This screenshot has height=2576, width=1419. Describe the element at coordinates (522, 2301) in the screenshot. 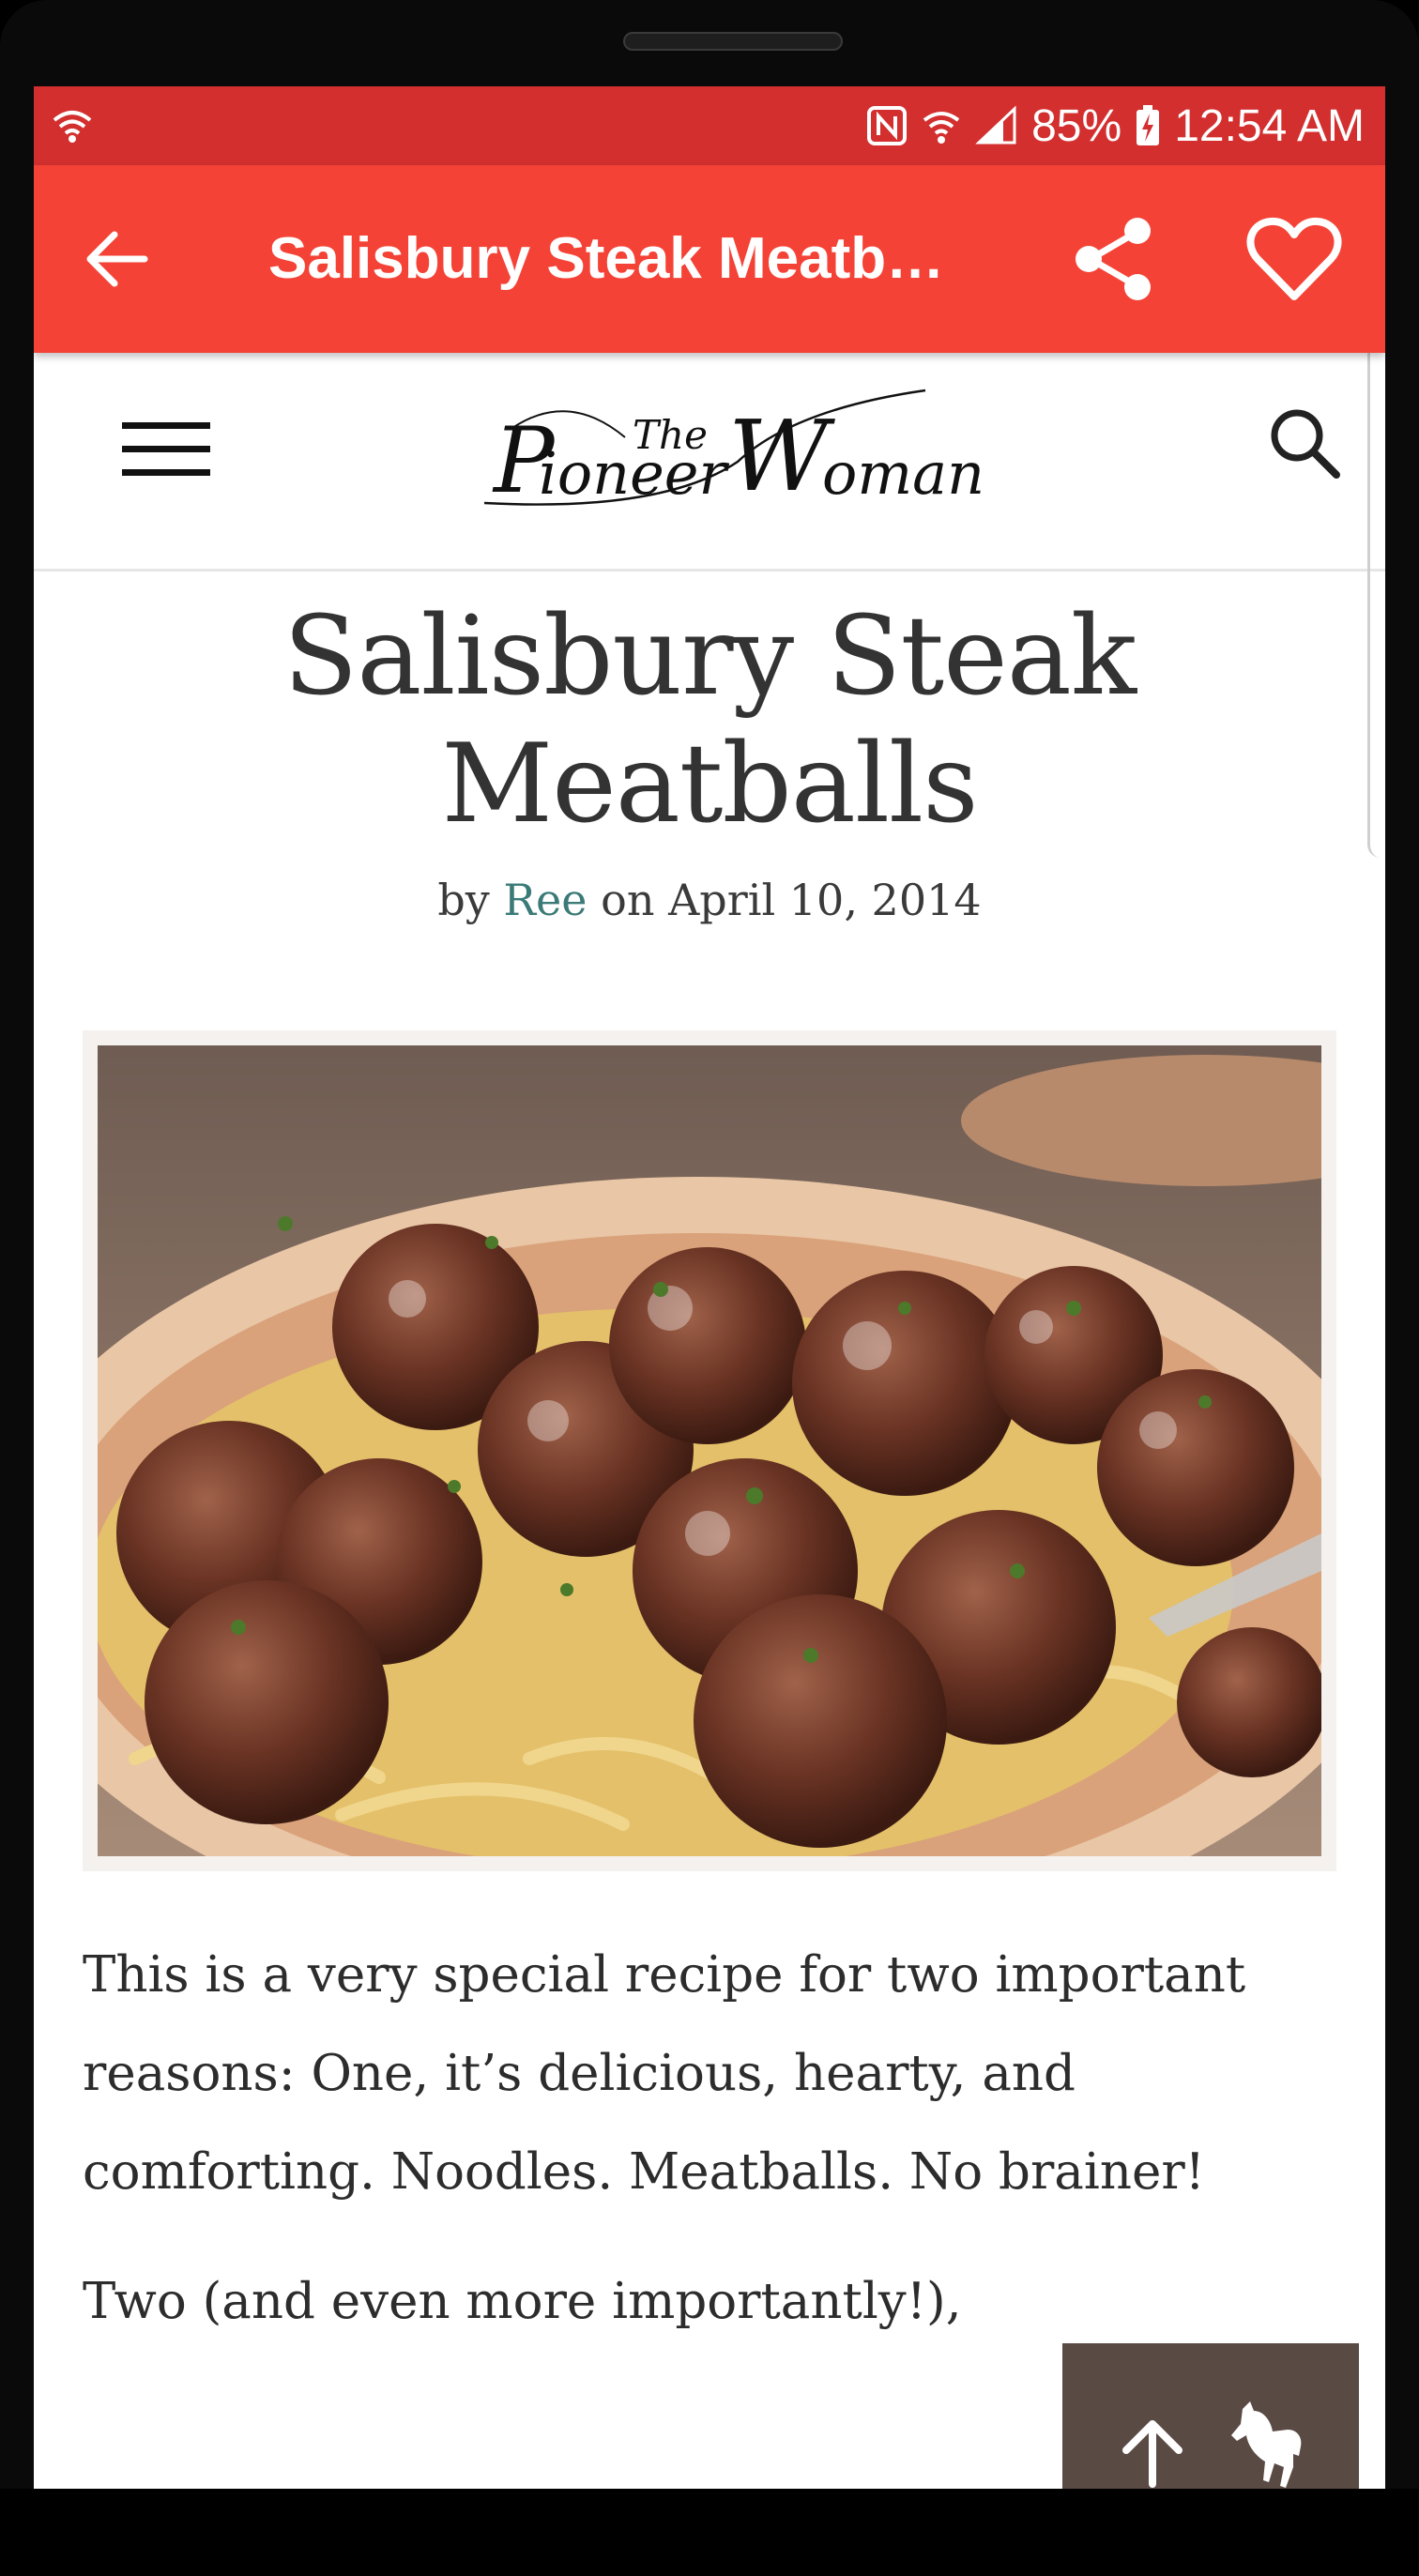

I see `article-paragraph-2: Two (and even more importantly!),` at that location.